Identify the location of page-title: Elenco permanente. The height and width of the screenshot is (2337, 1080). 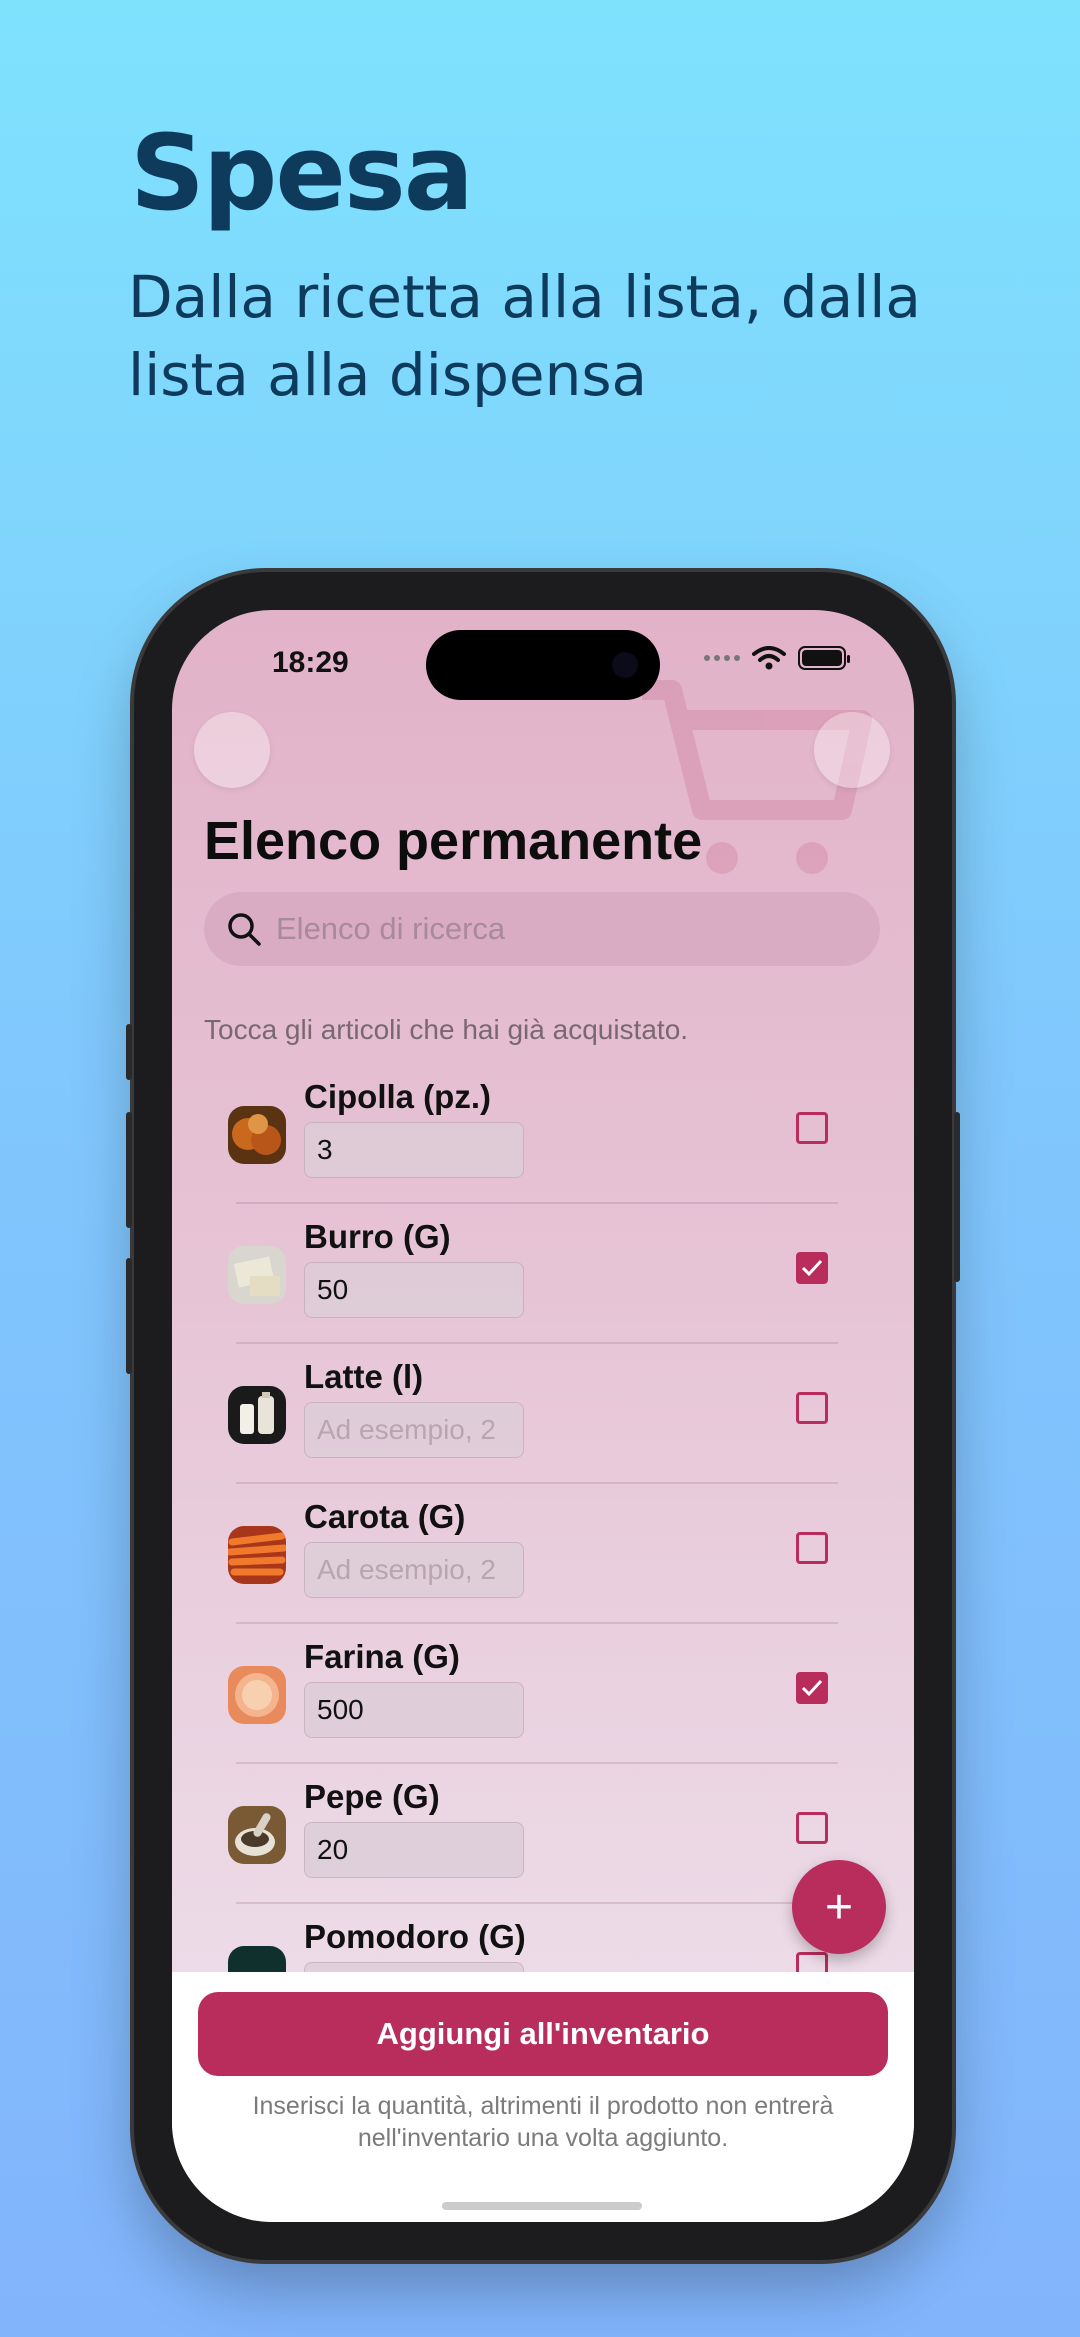
(453, 841).